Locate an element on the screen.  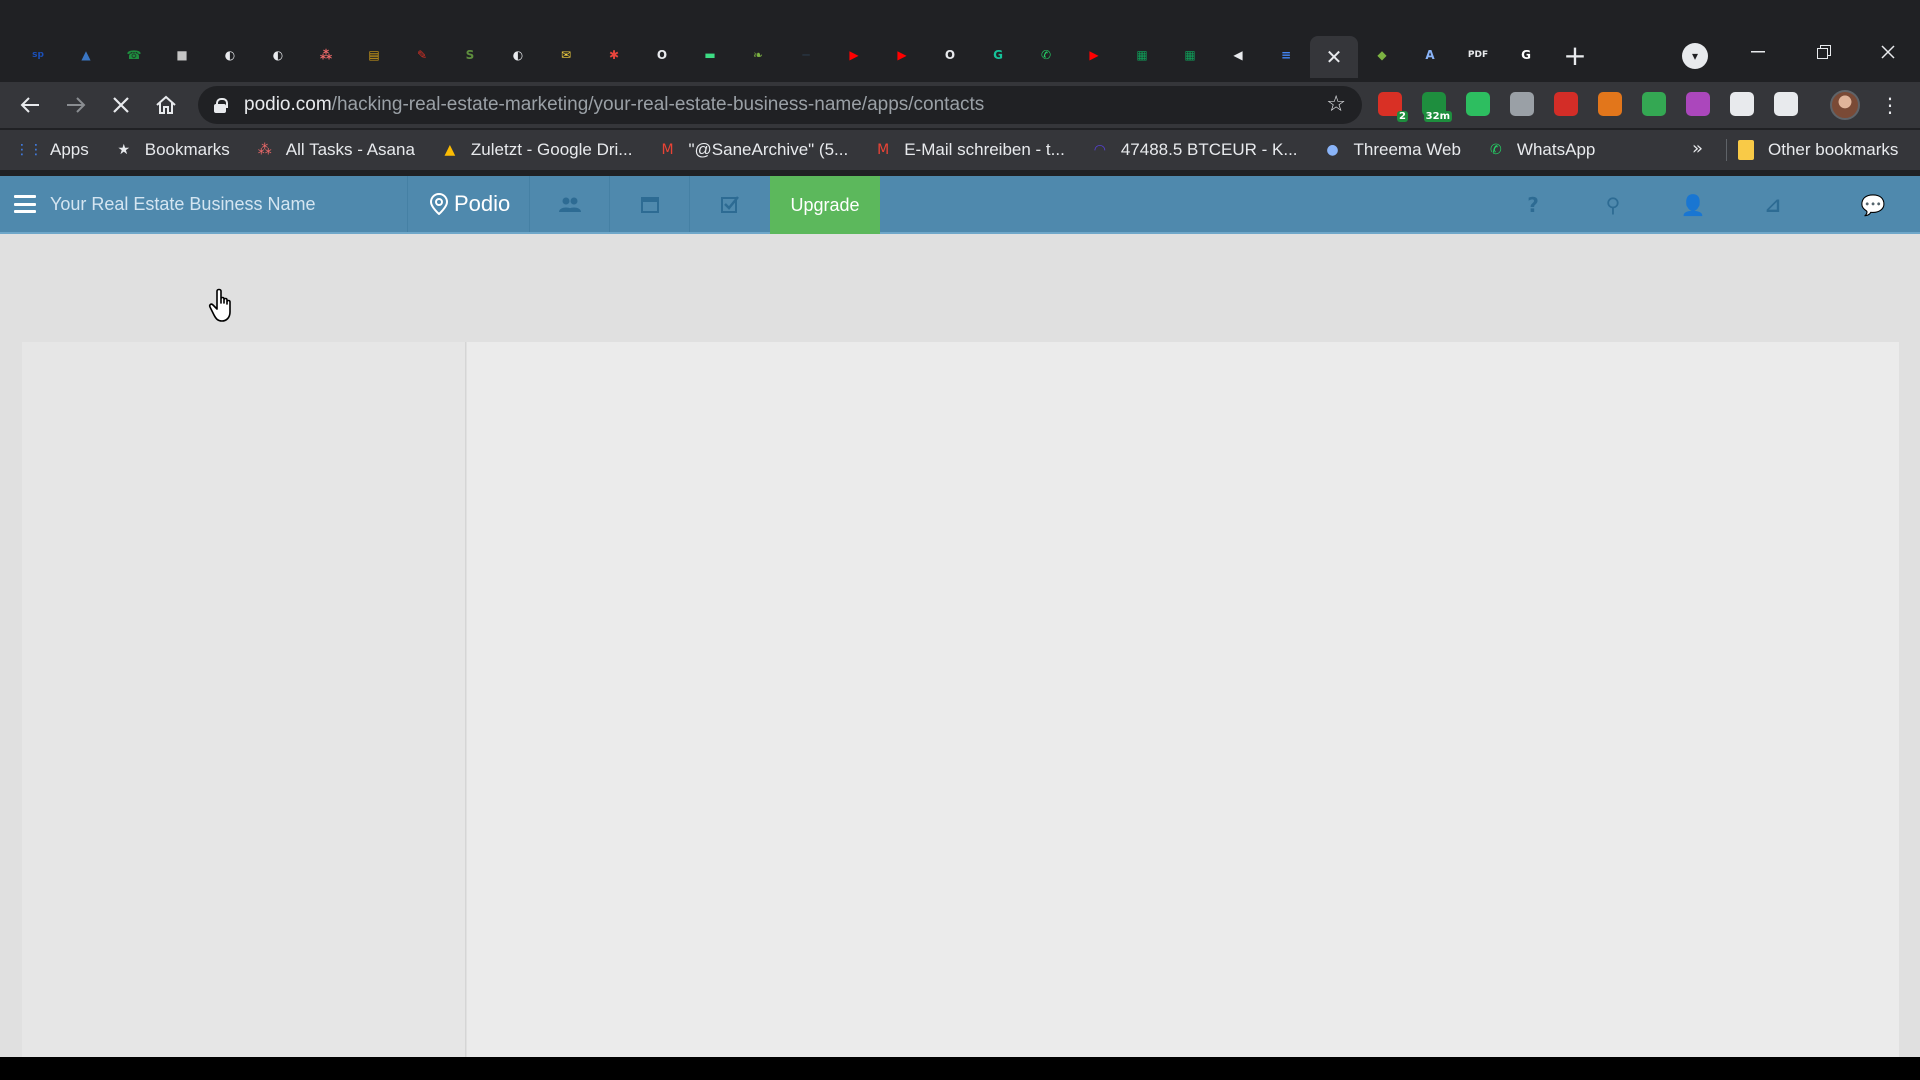
bookmark-item: ● Threema Web is located at coordinates (1392, 150).